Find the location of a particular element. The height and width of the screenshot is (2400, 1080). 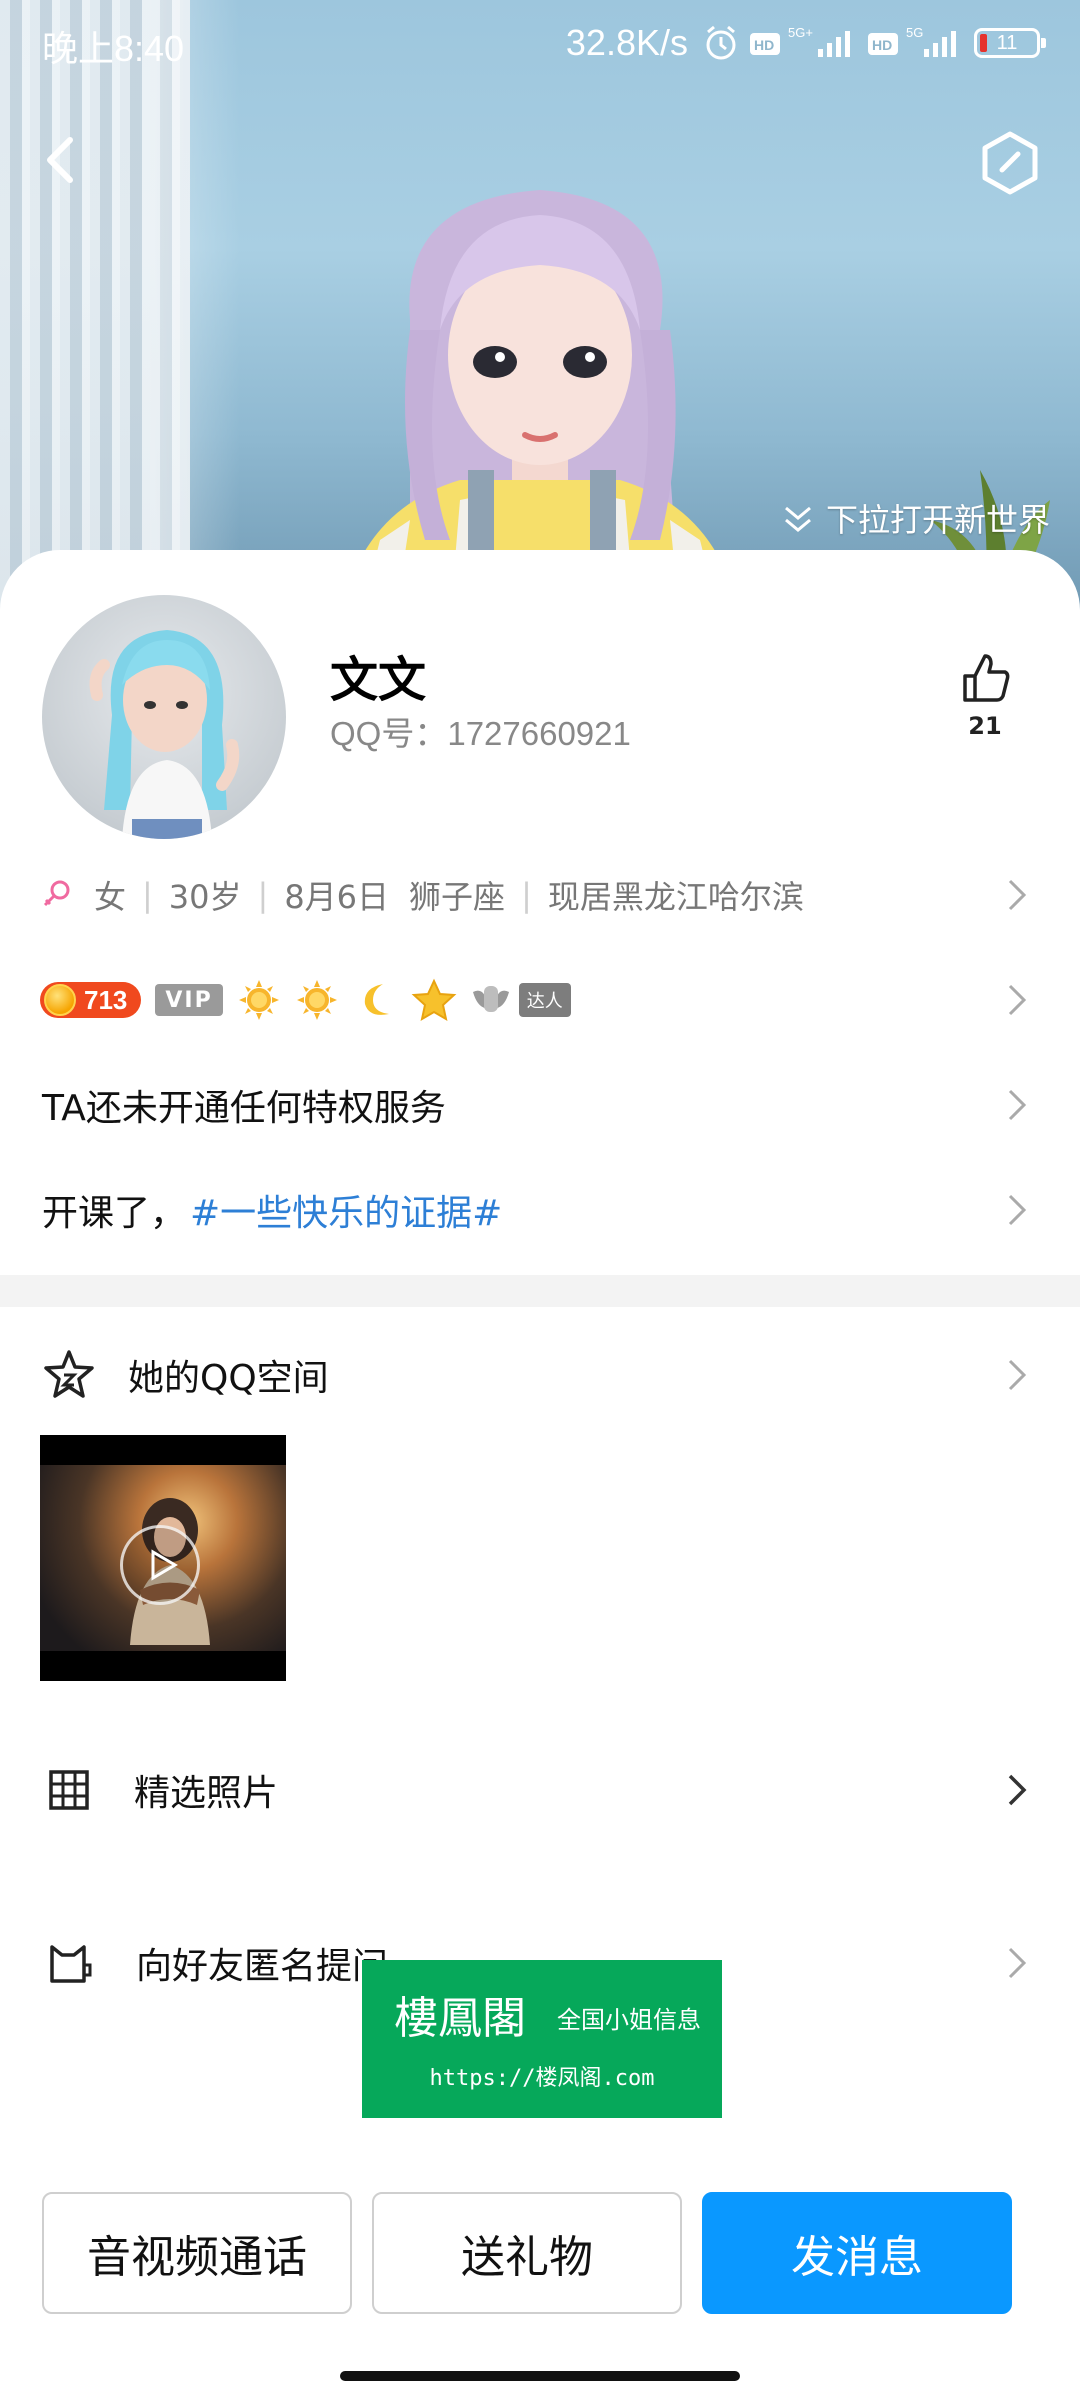

moon-icon is located at coordinates (376, 999).